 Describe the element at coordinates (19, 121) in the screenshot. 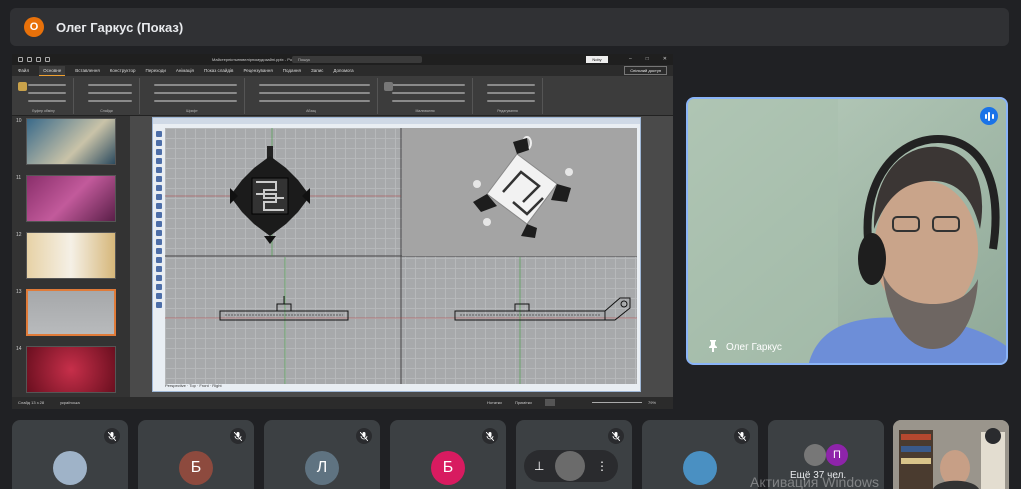

I see `slide-number: 10` at that location.